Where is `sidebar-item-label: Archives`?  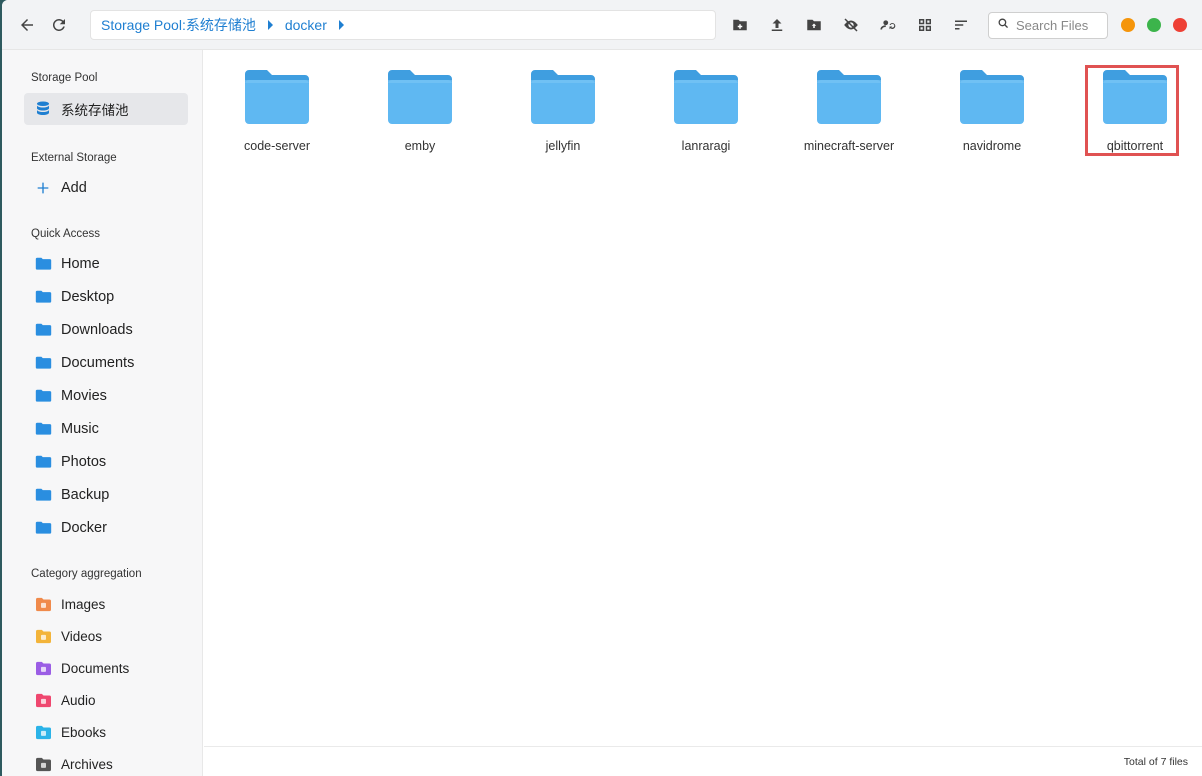
sidebar-item-label: Archives is located at coordinates (87, 764).